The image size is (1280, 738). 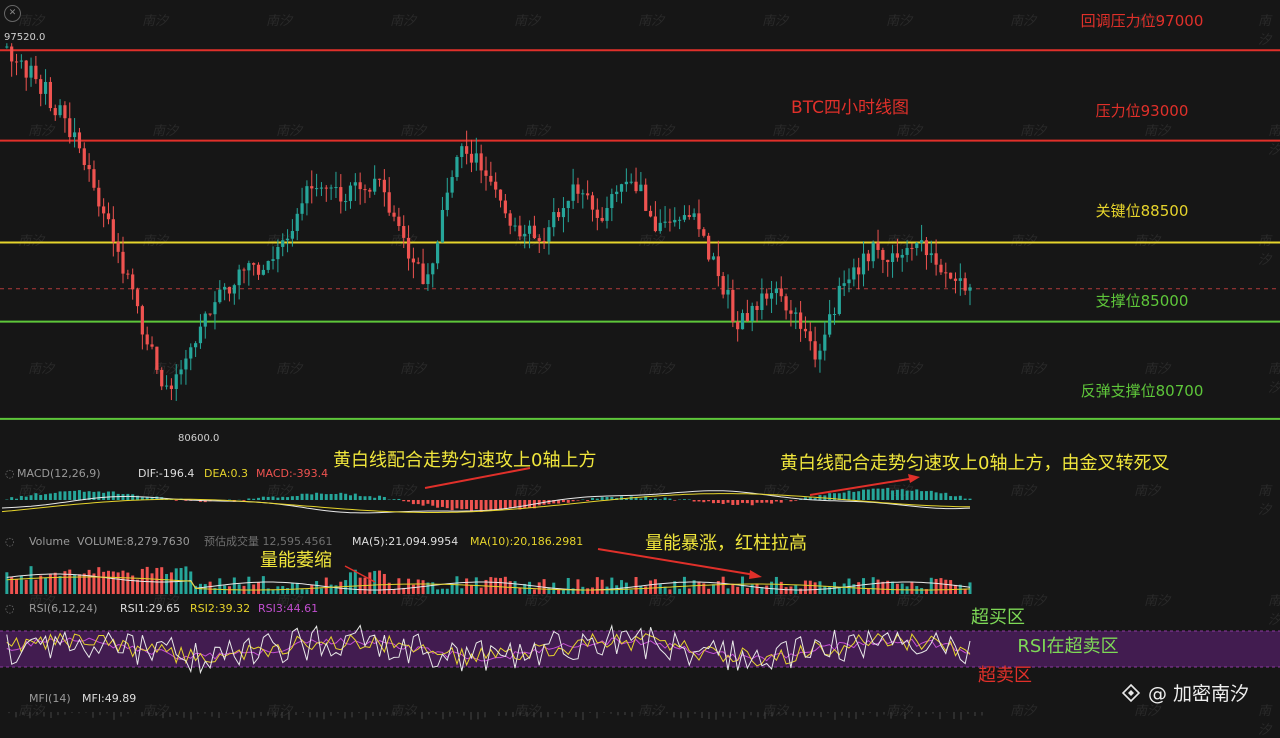 I want to click on level-label-2: 关键位88500, so click(x=1142, y=211).